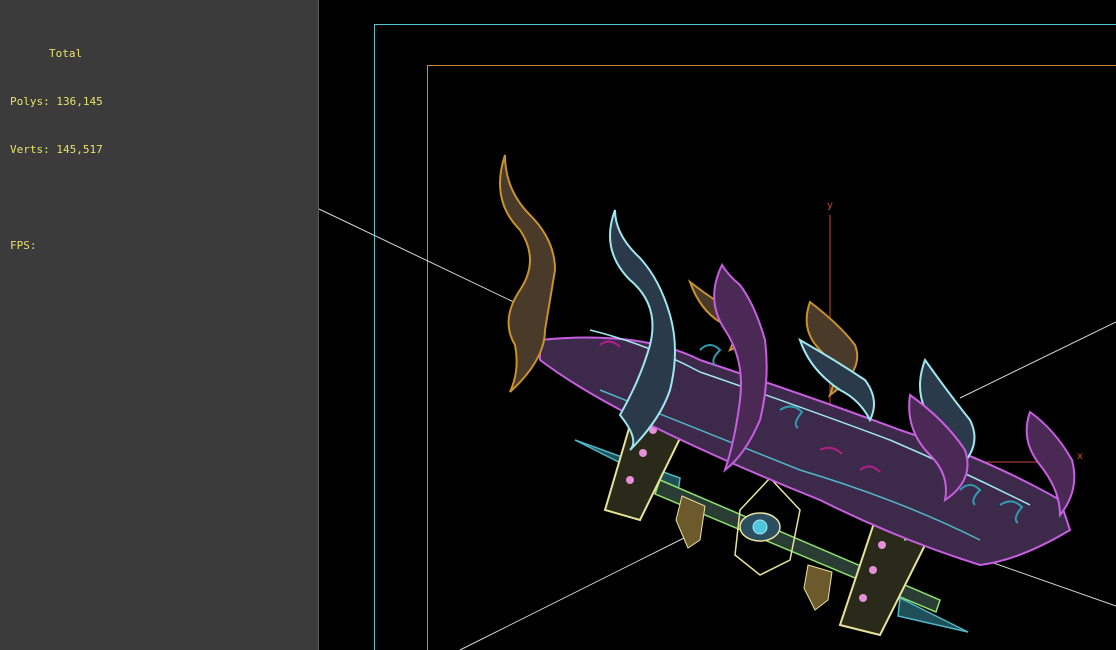  What do you see at coordinates (830, 205) in the screenshot?
I see `y-axis-label: y` at bounding box center [830, 205].